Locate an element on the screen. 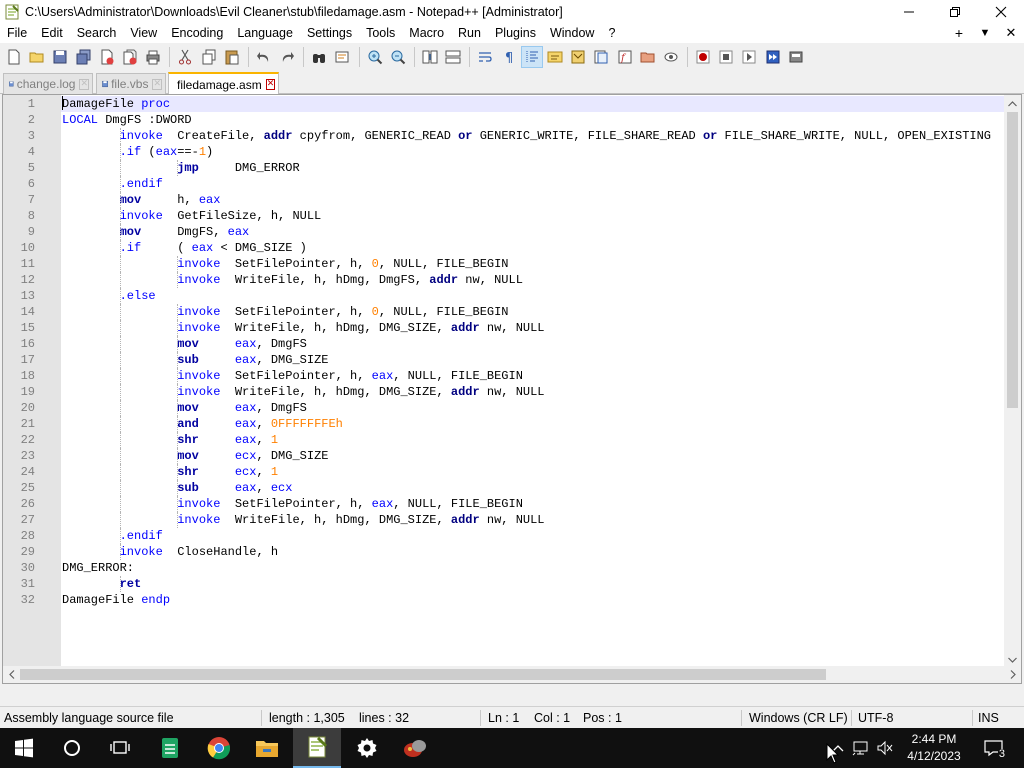  line-number: 31 is located at coordinates (19, 584).